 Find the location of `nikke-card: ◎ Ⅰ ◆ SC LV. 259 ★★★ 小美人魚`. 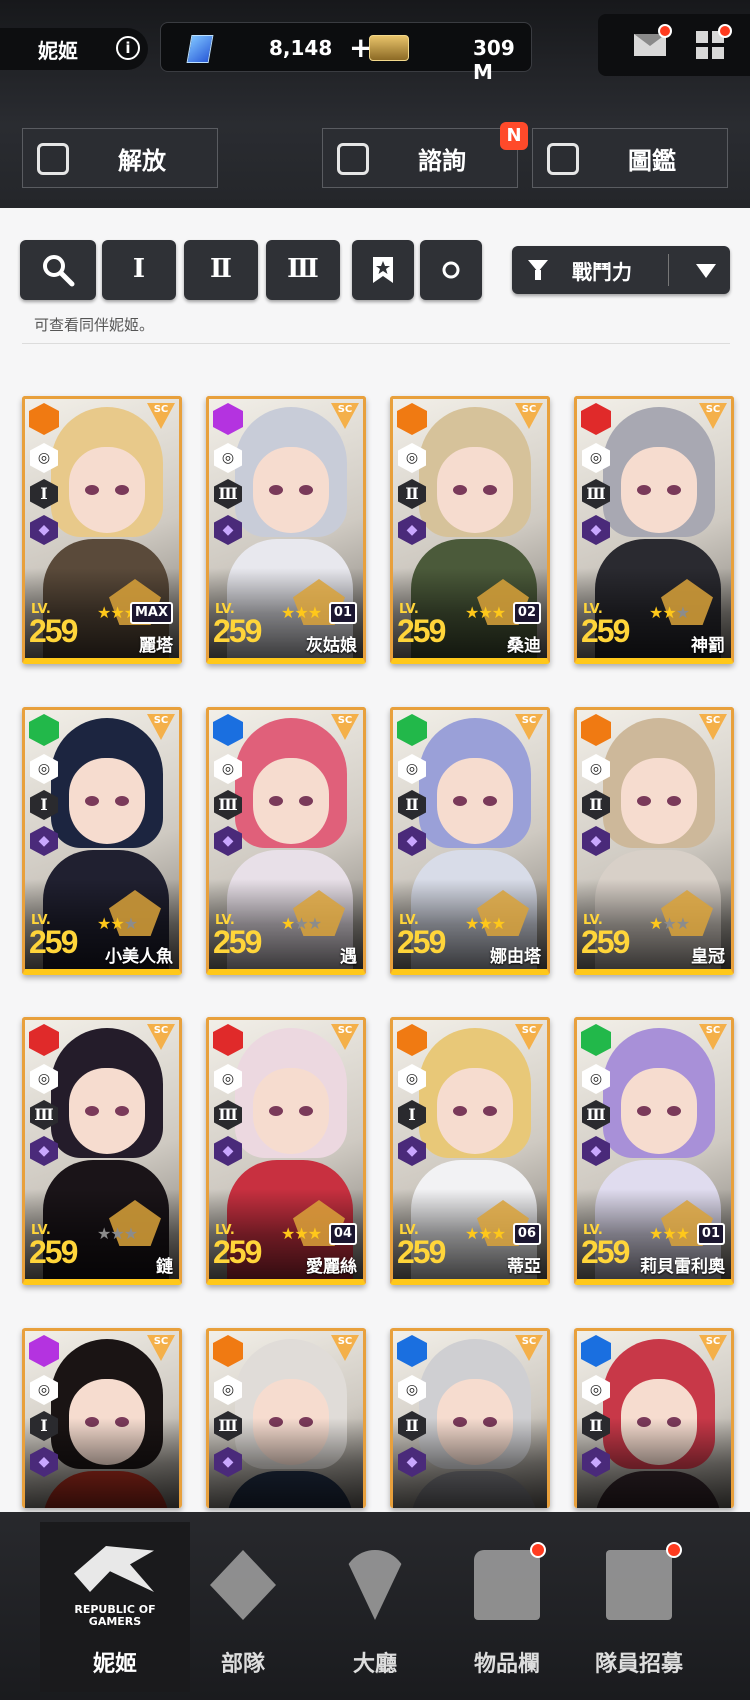

nikke-card: ◎ Ⅰ ◆ SC LV. 259 ★★★ 小美人魚 is located at coordinates (102, 841).